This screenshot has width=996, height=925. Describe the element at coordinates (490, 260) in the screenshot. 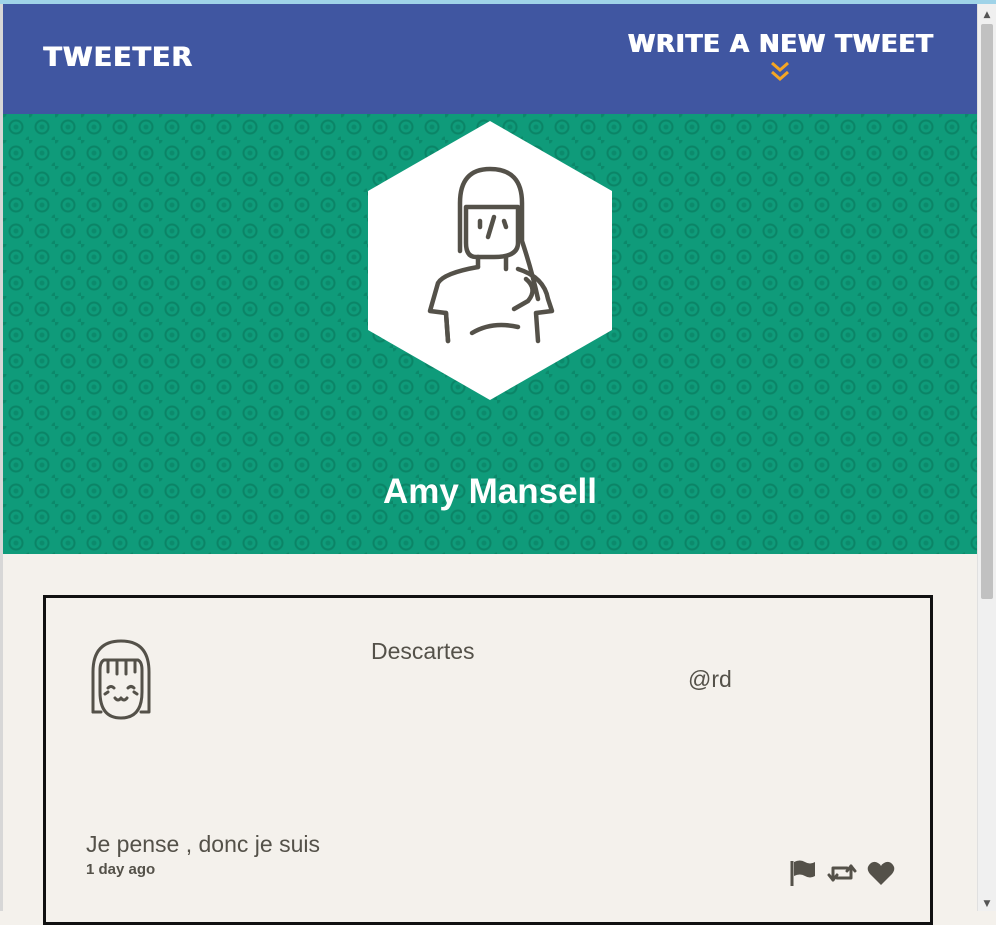

I see `woman-avatar-icon` at that location.